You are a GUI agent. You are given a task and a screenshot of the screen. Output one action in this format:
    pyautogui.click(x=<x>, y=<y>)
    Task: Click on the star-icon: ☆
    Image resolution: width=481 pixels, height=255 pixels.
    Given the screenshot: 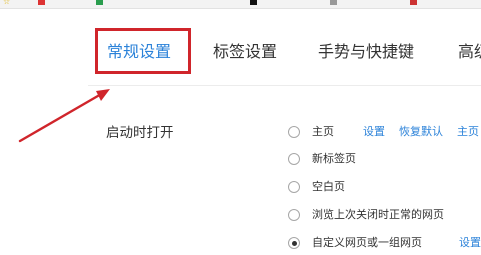 What is the action you would take?
    pyautogui.click(x=7, y=3)
    